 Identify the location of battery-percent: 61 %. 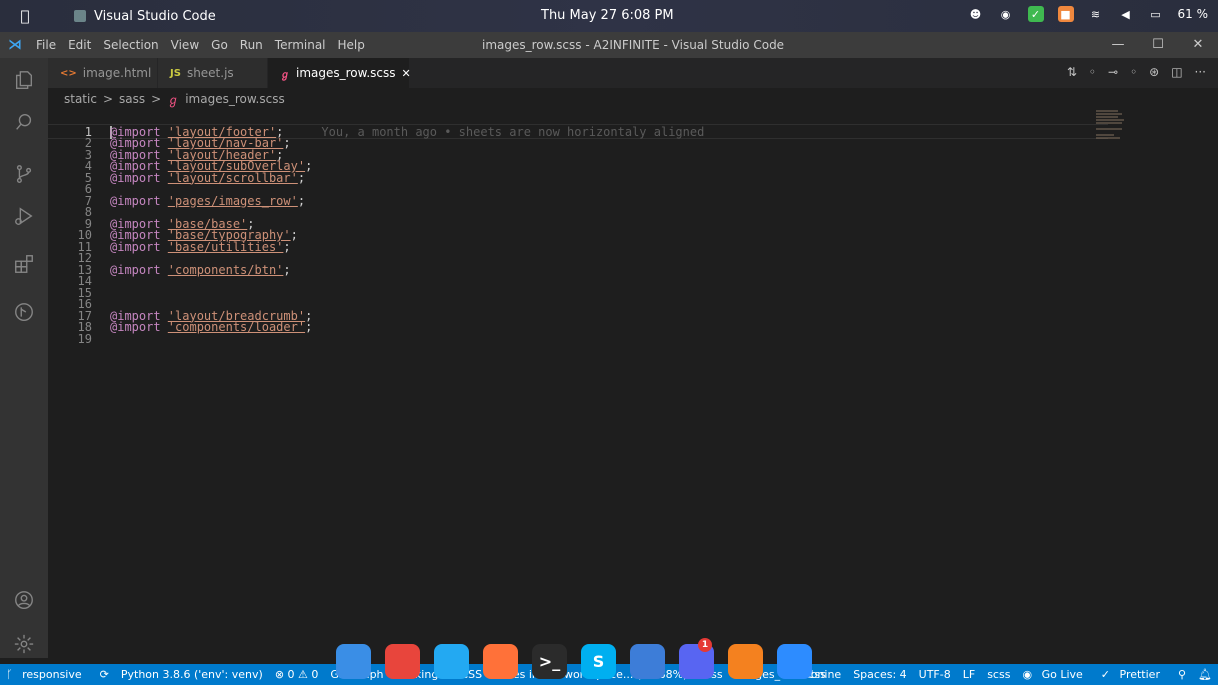
(1193, 14).